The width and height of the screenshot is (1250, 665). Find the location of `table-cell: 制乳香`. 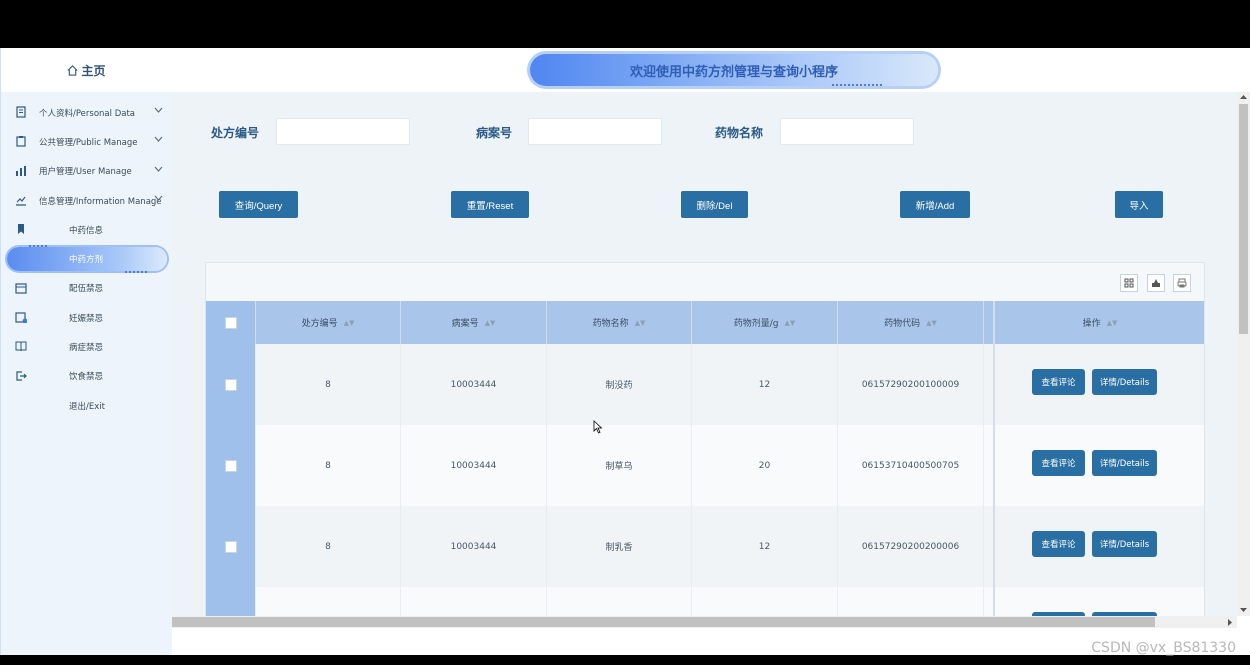

table-cell: 制乳香 is located at coordinates (619, 546).